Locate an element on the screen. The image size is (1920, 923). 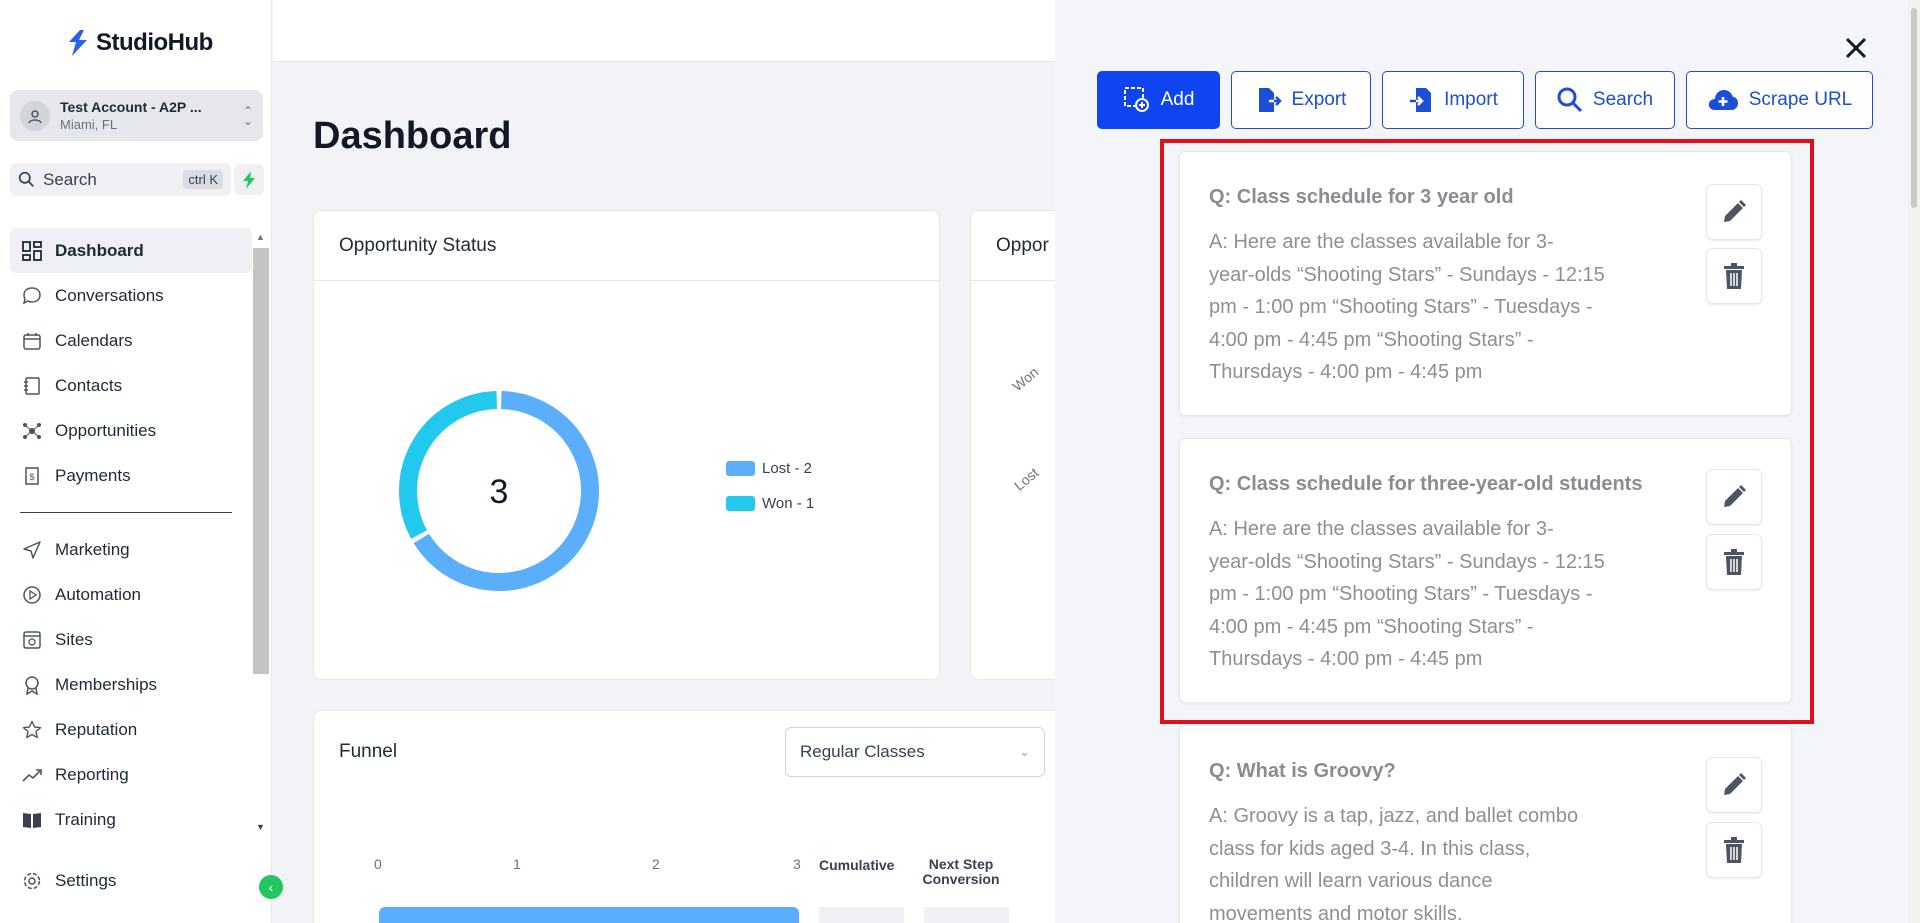
nav-item-settings: Settings is located at coordinates (68, 881).